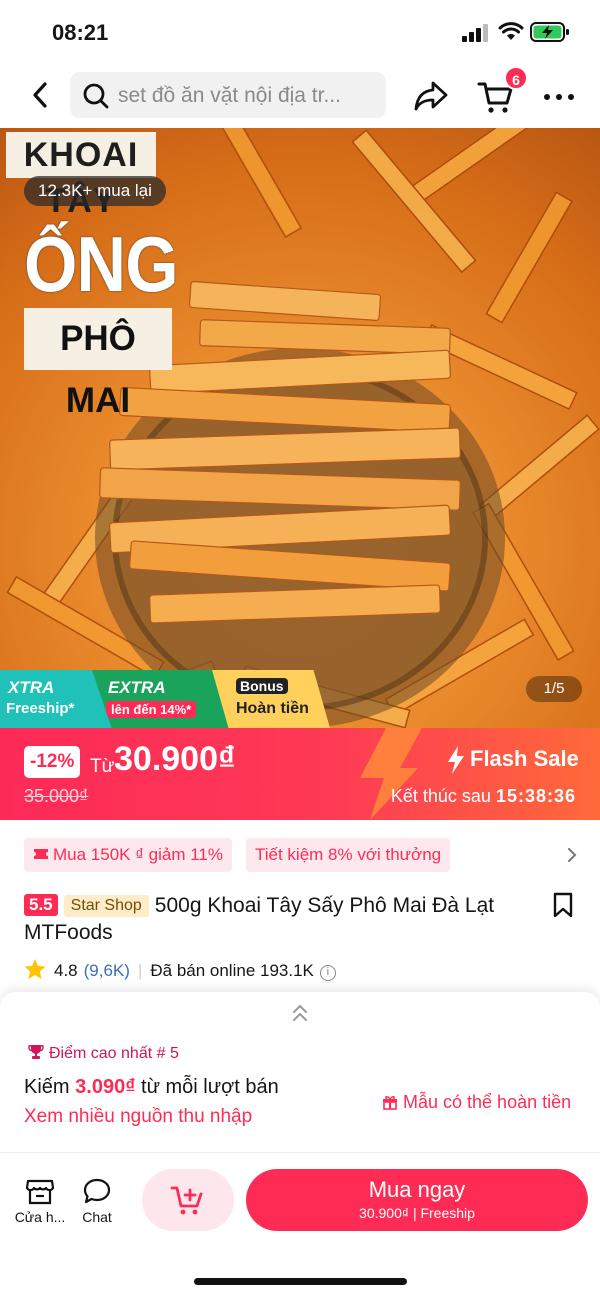 The height and width of the screenshot is (1299, 600). Describe the element at coordinates (535, 796) in the screenshot. I see `countdown-timer: 15:38:36` at that location.